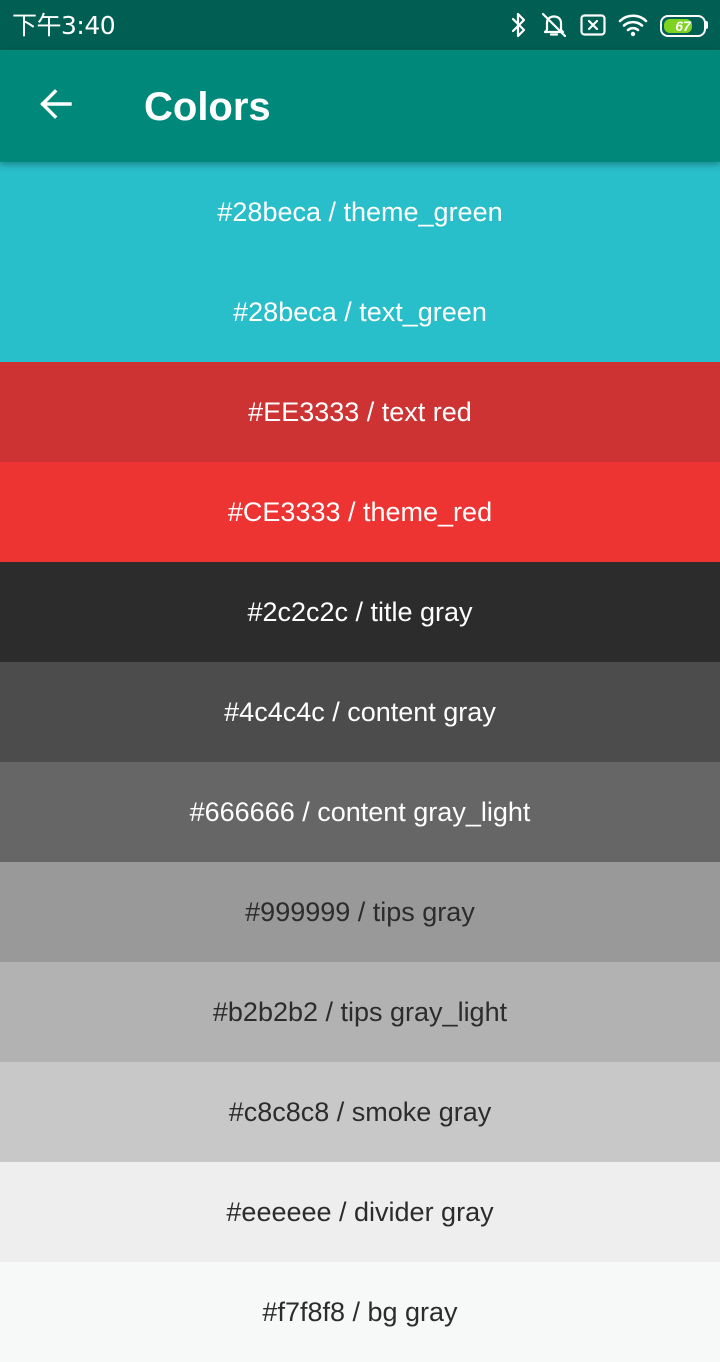 The height and width of the screenshot is (1362, 720). I want to click on alarm-off-icon, so click(554, 25).